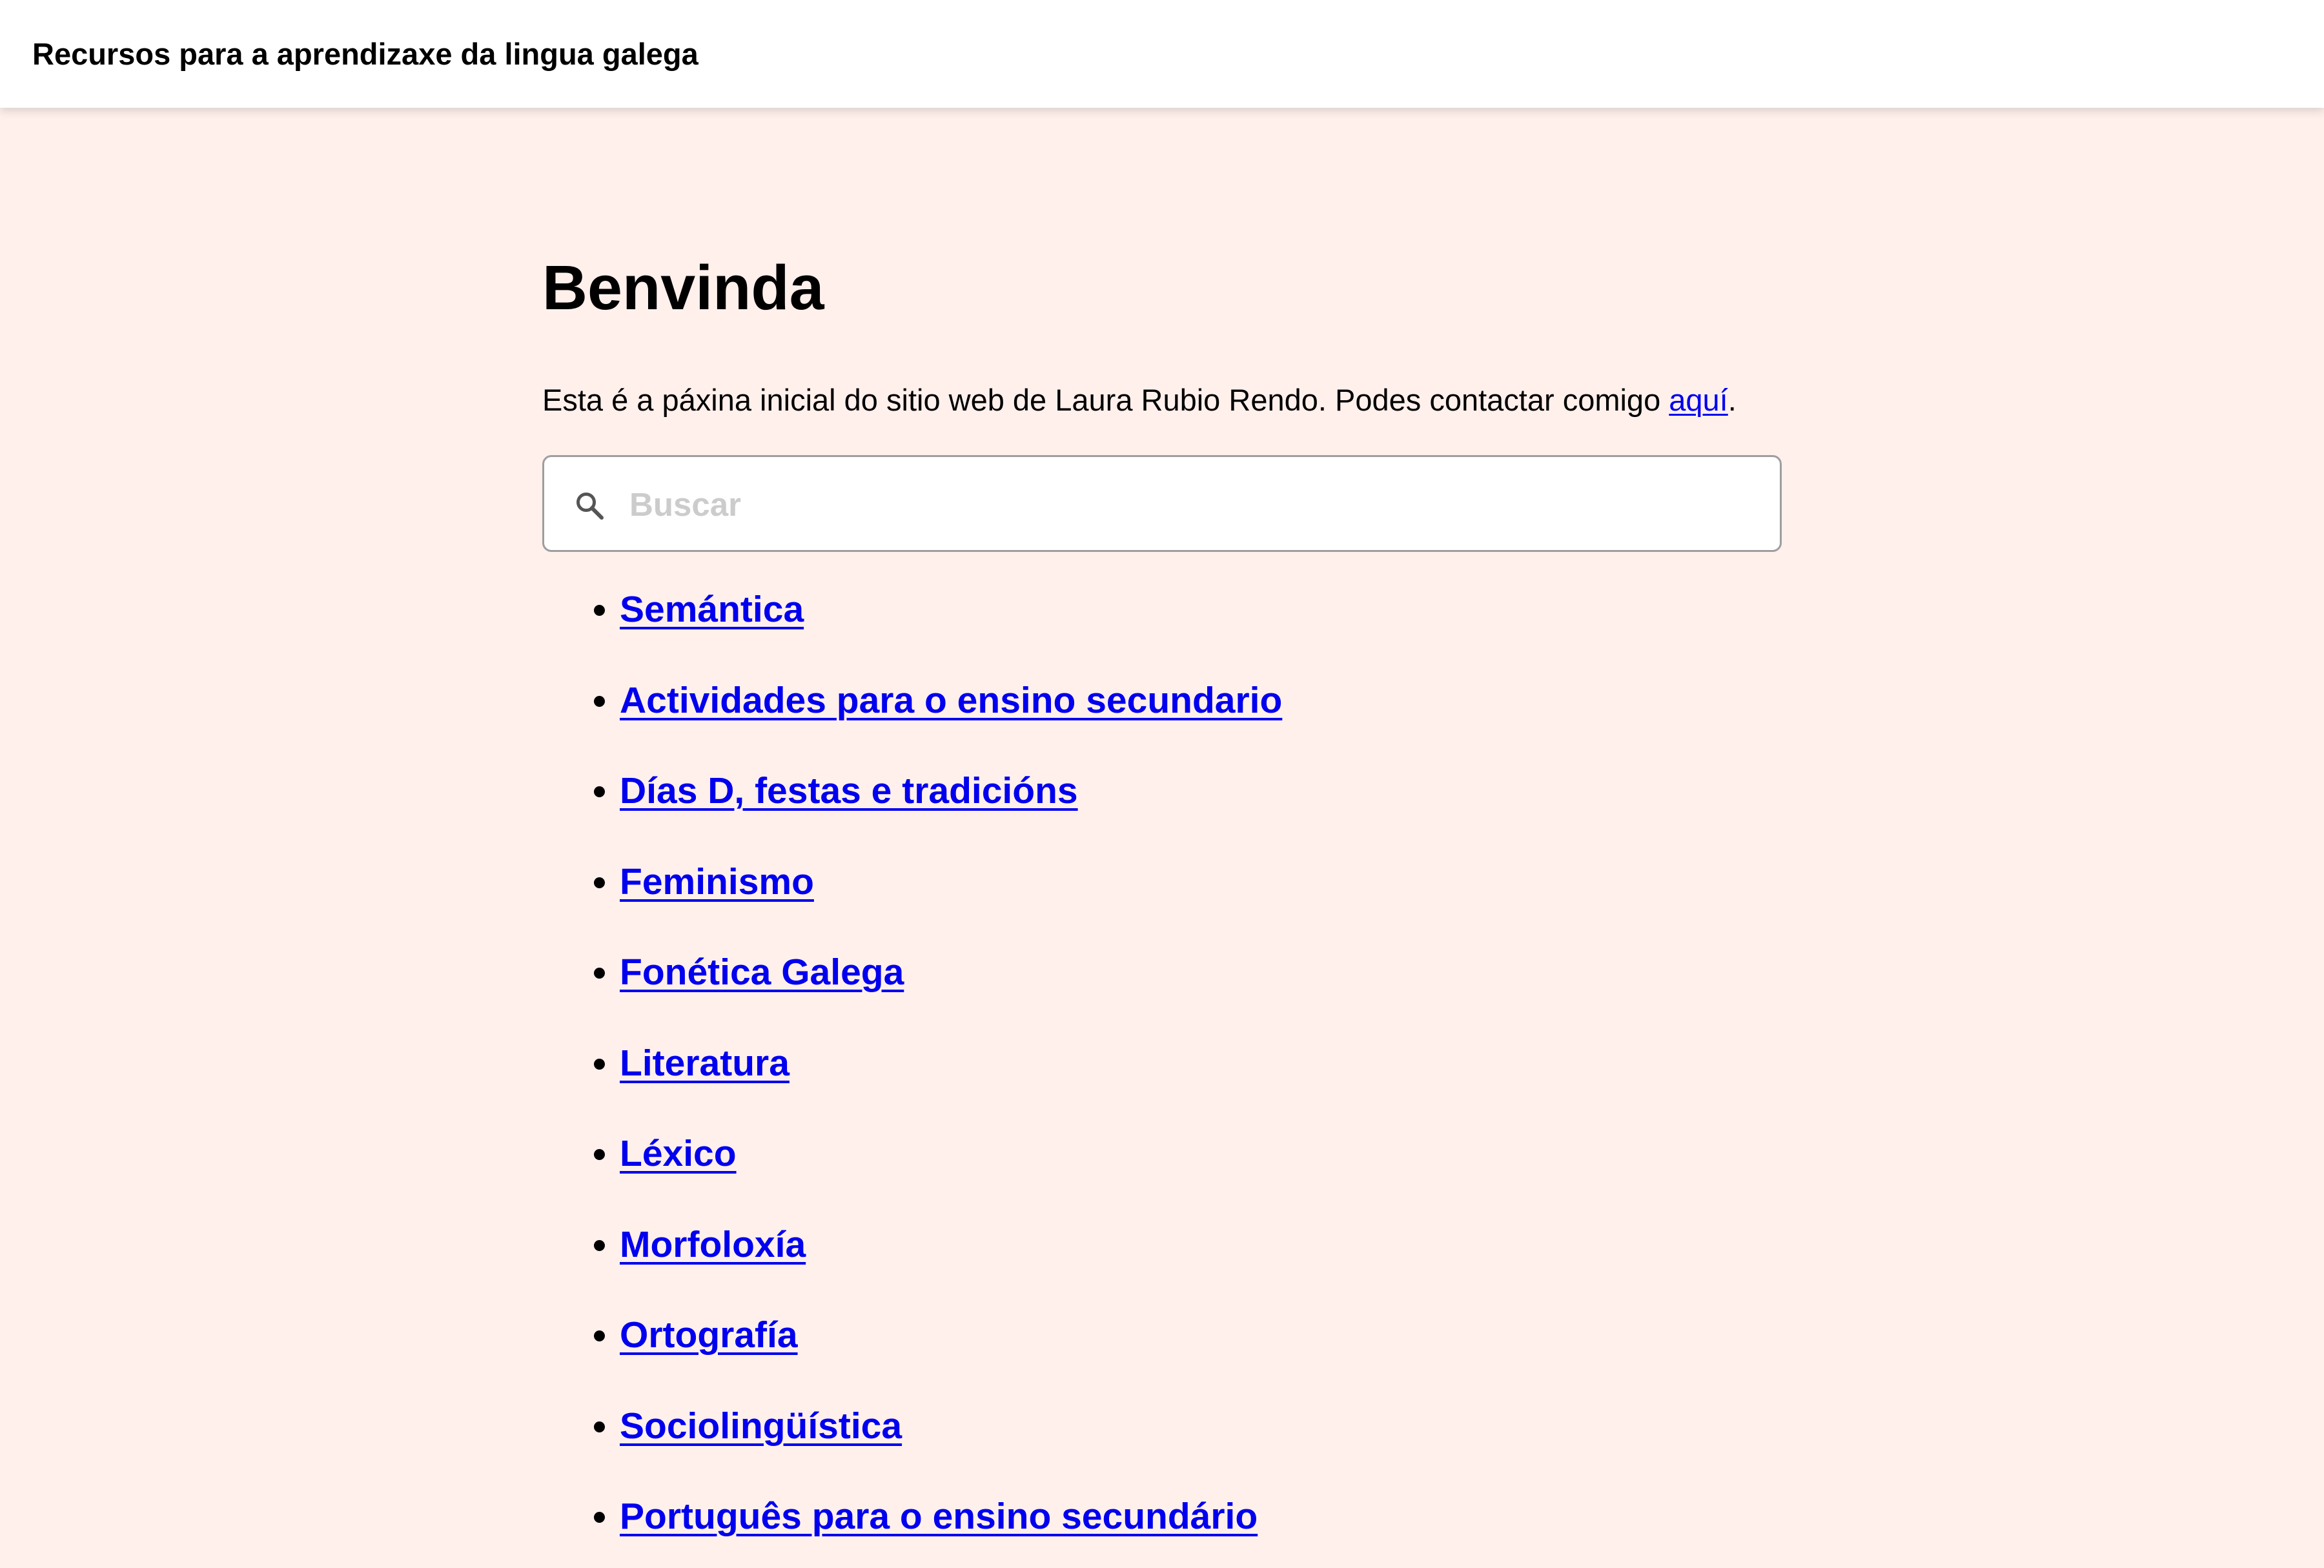  I want to click on list-item: Días D, festas e tradicións, so click(1162, 796).